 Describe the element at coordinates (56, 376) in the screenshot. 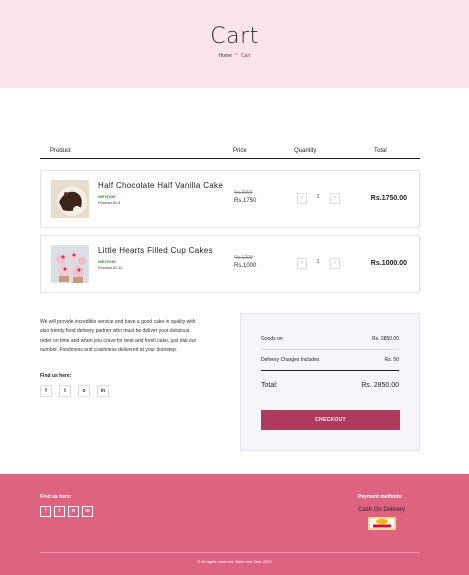

I see `find-us-label: Find us here:` at that location.